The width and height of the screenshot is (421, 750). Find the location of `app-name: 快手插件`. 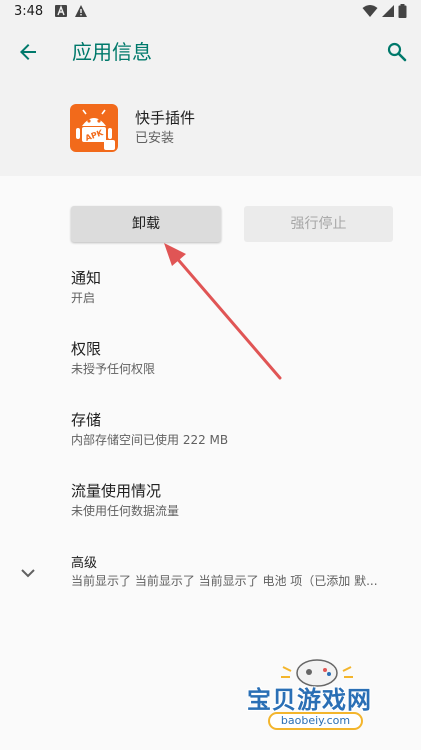

app-name: 快手插件 is located at coordinates (165, 118).